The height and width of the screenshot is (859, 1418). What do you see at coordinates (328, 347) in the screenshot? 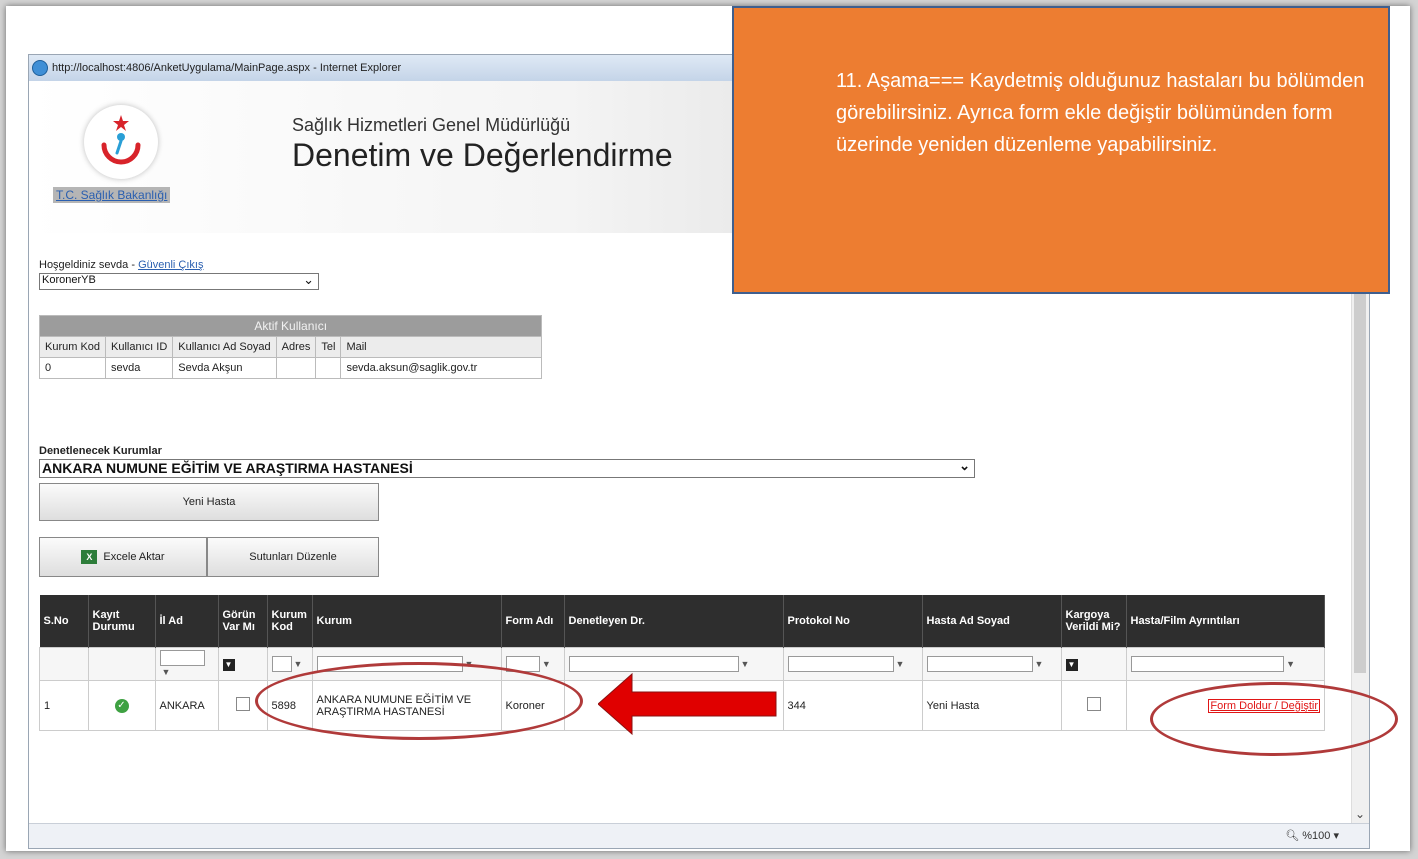
I see `user-col-header: Tel` at bounding box center [328, 347].